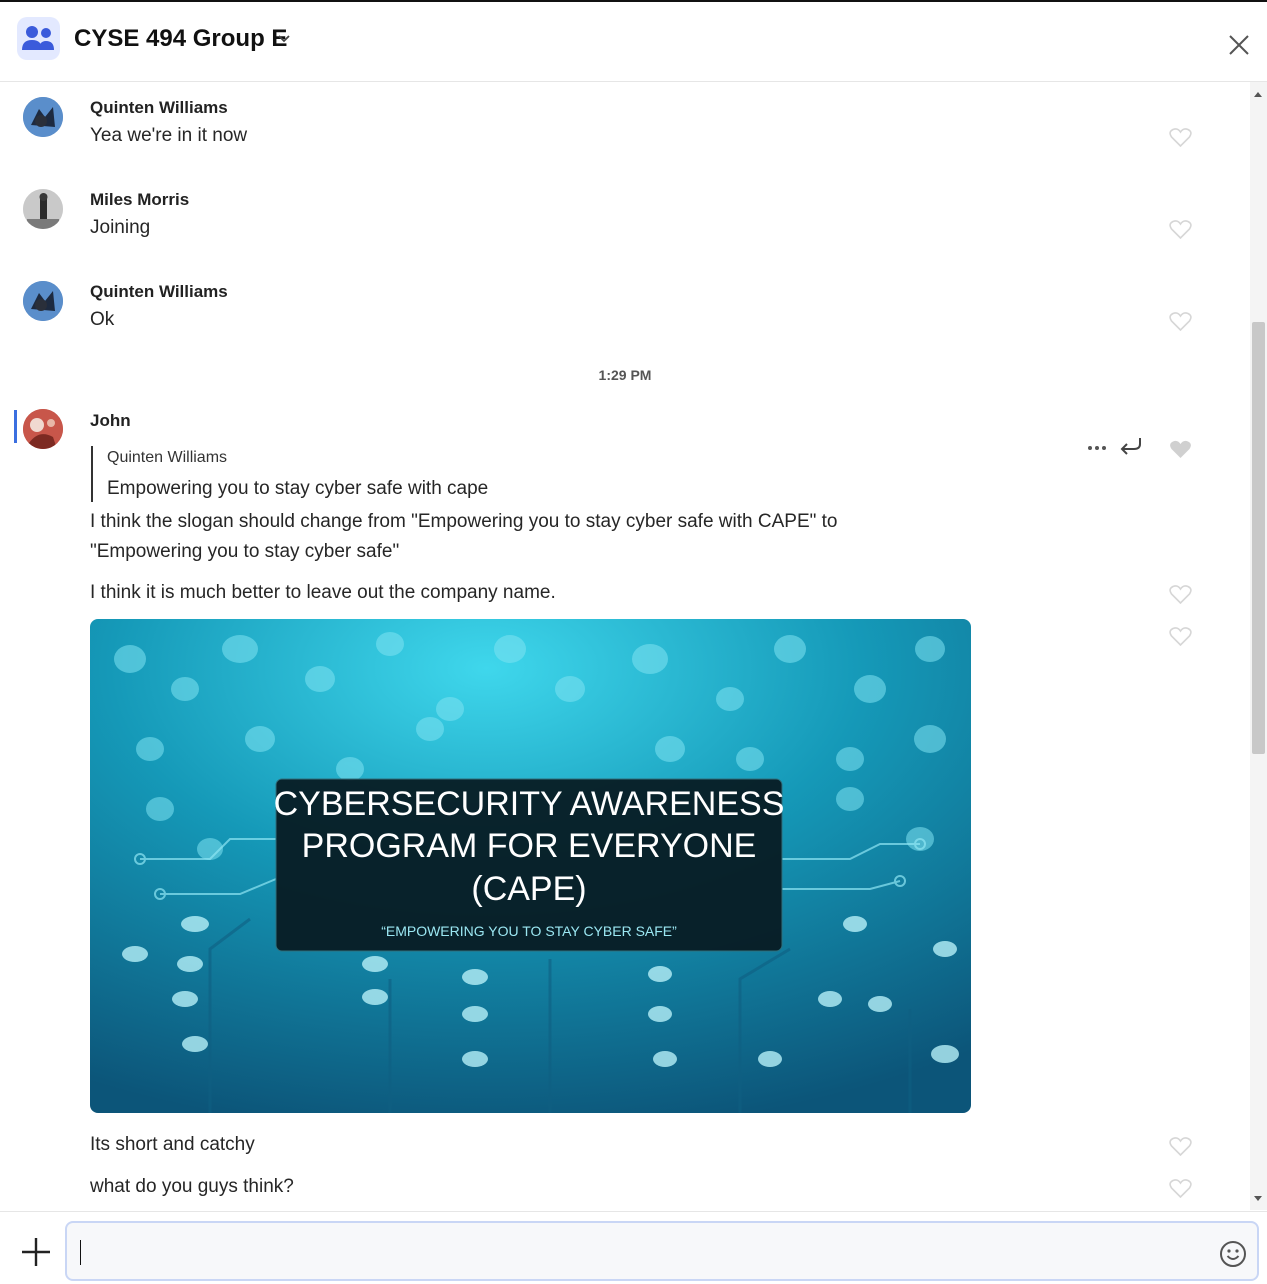  What do you see at coordinates (172, 1144) in the screenshot?
I see `message-text: Its short and catchy` at bounding box center [172, 1144].